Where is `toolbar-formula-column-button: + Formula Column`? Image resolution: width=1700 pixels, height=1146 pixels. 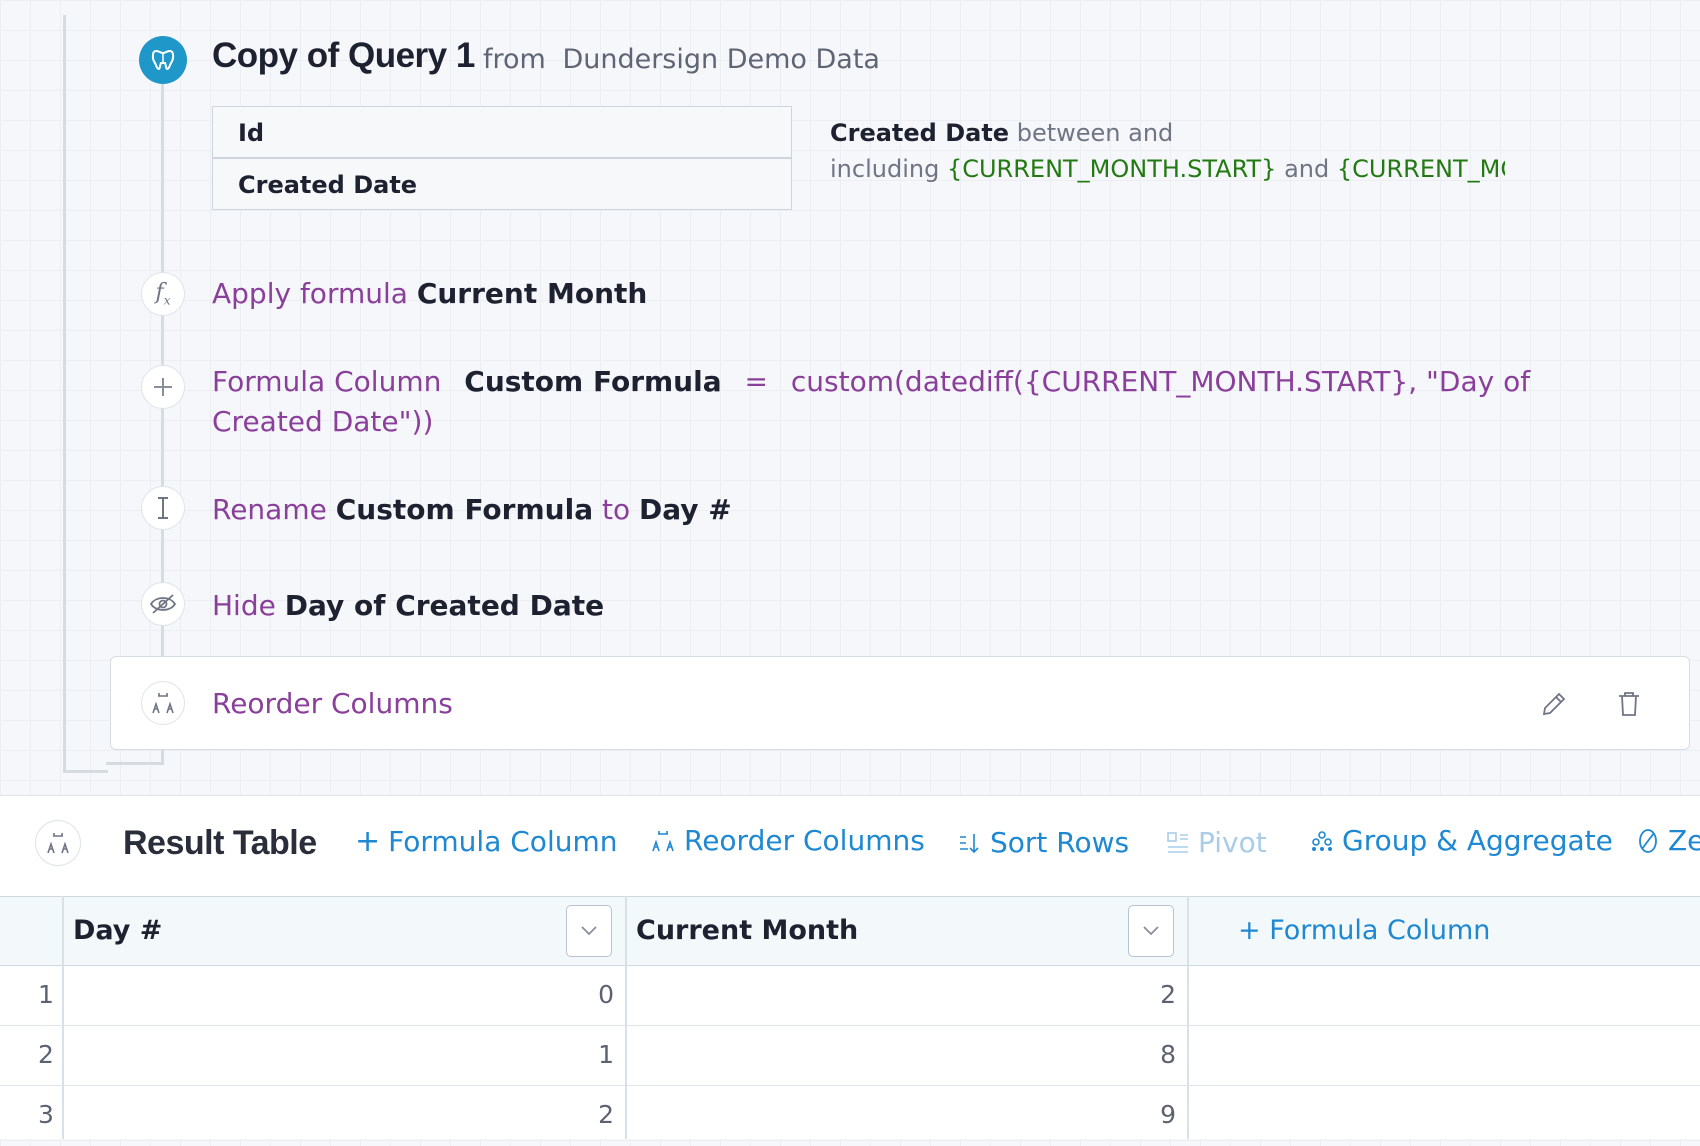
toolbar-formula-column-button: + Formula Column is located at coordinates (486, 841).